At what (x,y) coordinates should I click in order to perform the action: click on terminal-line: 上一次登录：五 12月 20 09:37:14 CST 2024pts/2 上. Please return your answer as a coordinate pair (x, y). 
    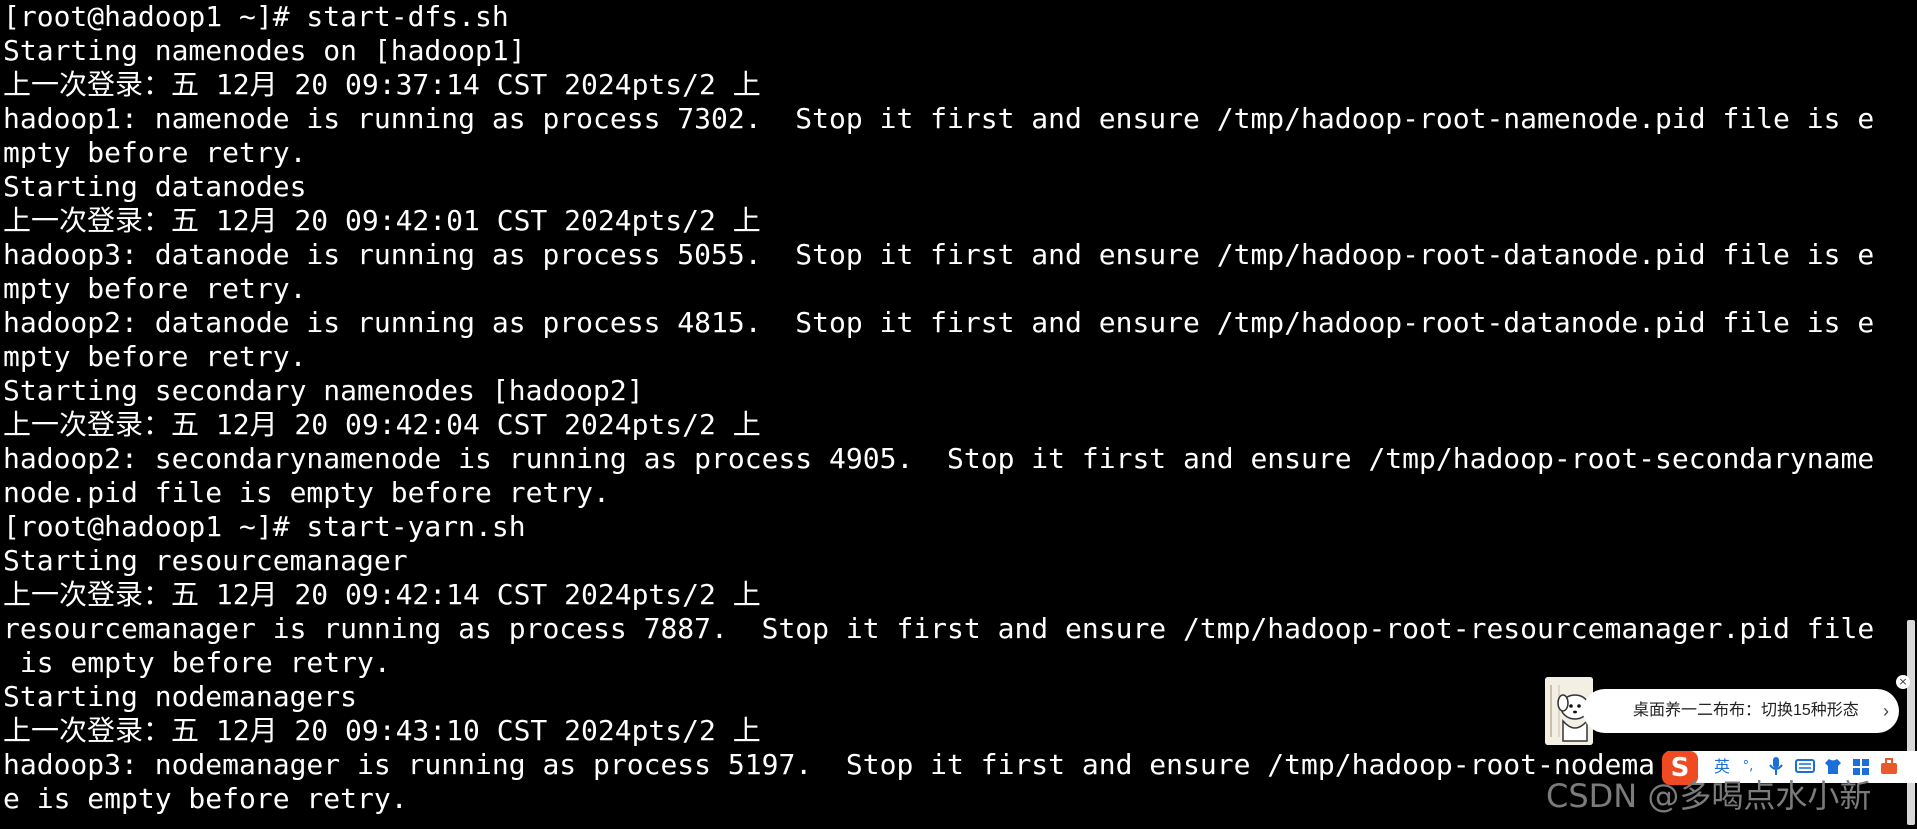
    Looking at the image, I should click on (382, 84).